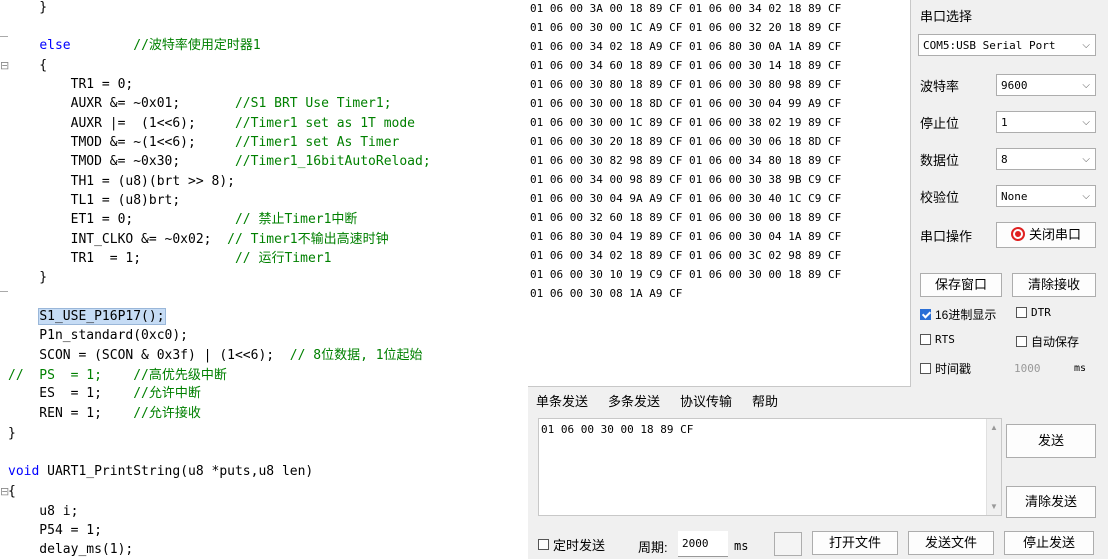 This screenshot has height=559, width=1108. I want to click on code-line: INT_CLKO &= ~0x02; // Timer1不输出高速时钟, so click(198, 240).